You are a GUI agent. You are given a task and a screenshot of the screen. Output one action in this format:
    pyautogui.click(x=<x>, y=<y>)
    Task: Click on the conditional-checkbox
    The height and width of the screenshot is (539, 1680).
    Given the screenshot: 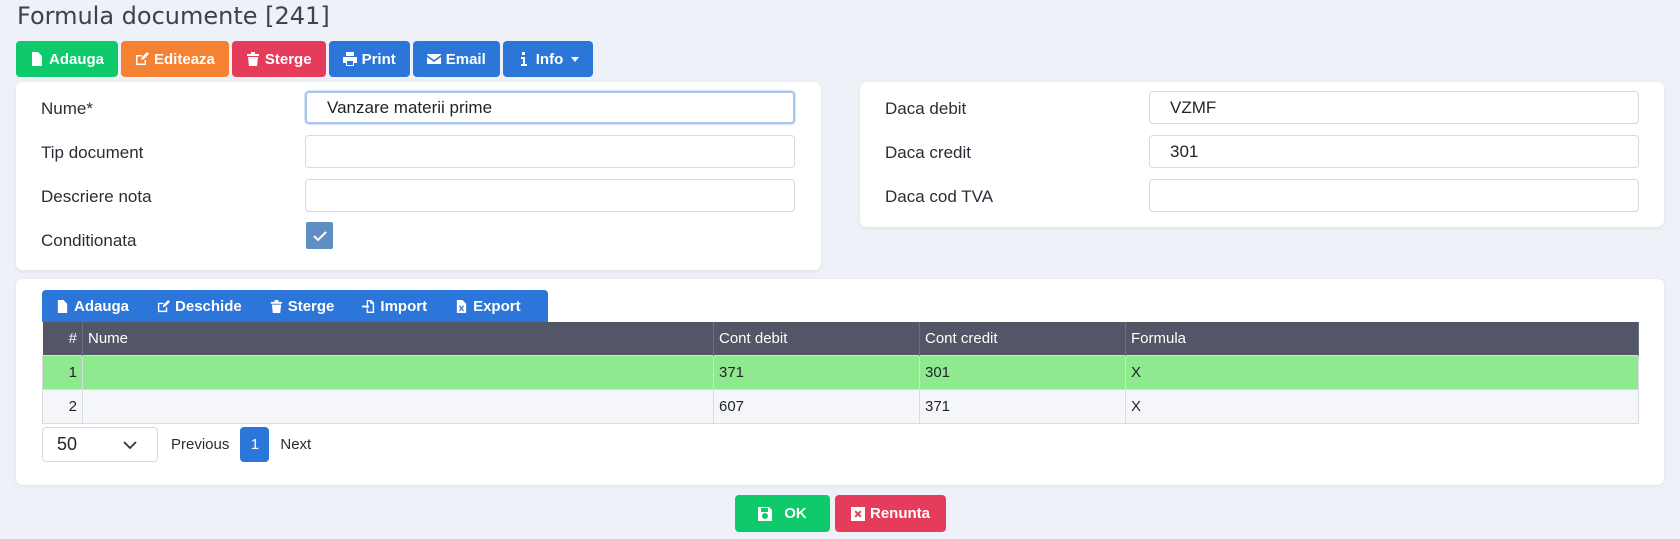 What is the action you would take?
    pyautogui.click(x=319, y=235)
    